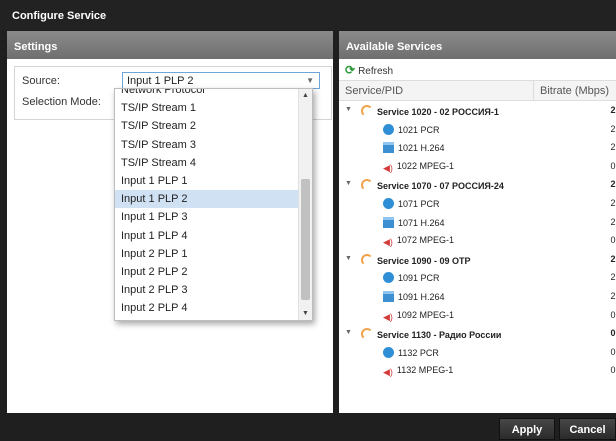 This screenshot has height=441, width=616. What do you see at coordinates (374, 91) in the screenshot?
I see `column-service-pid: Service/PID` at bounding box center [374, 91].